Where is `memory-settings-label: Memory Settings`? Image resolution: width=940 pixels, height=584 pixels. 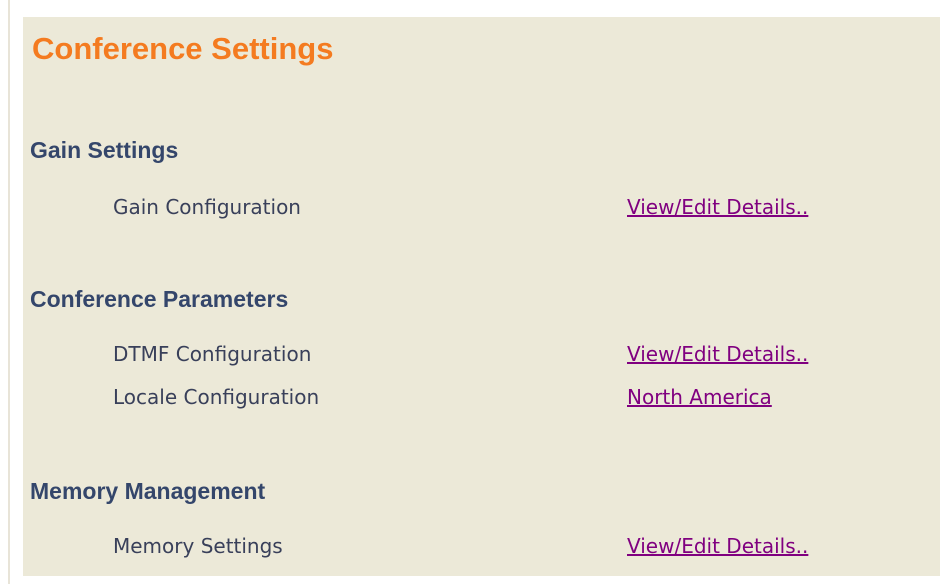
memory-settings-label: Memory Settings is located at coordinates (198, 546).